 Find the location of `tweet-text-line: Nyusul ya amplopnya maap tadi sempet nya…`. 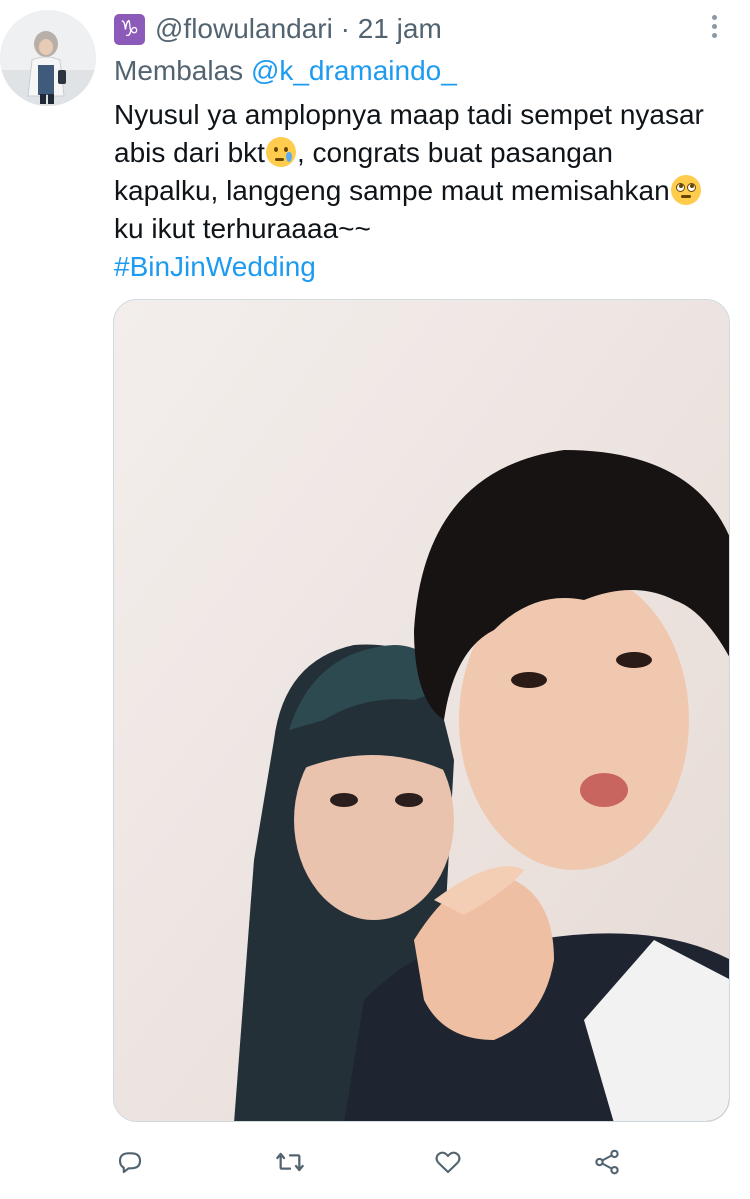

tweet-text-line: Nyusul ya amplopnya maap tadi sempet nya… is located at coordinates (409, 114).